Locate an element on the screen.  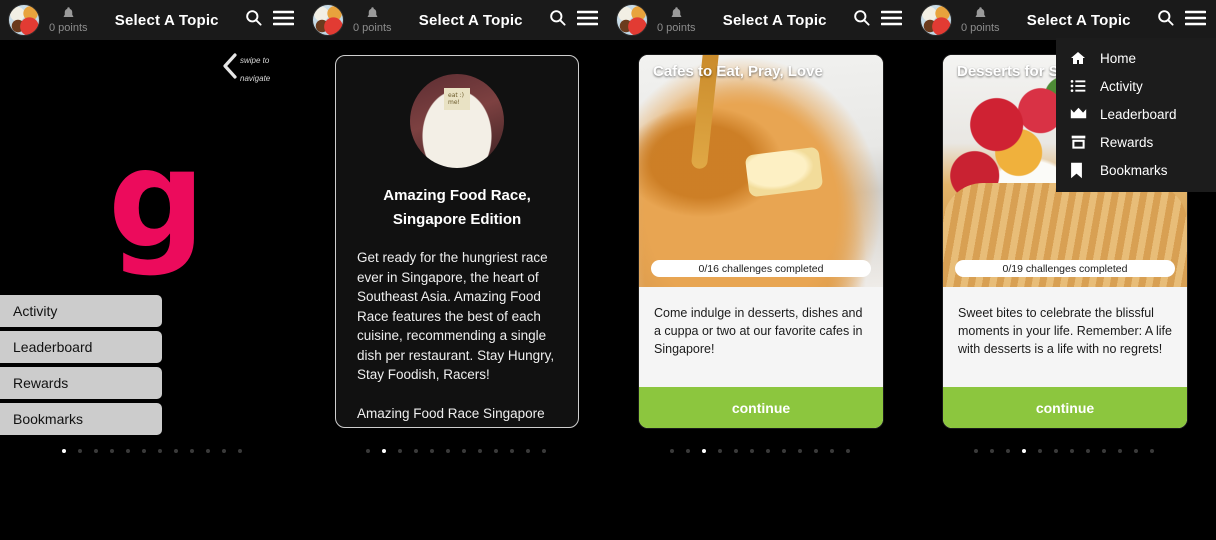
header-actions is located at coordinates (877, 20).